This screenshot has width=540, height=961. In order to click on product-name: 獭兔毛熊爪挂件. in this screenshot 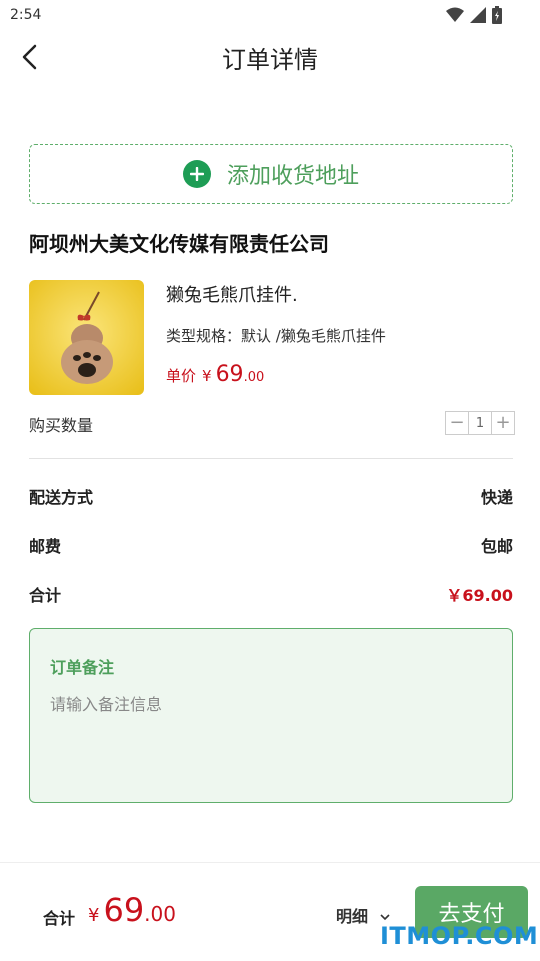, I will do `click(232, 295)`.